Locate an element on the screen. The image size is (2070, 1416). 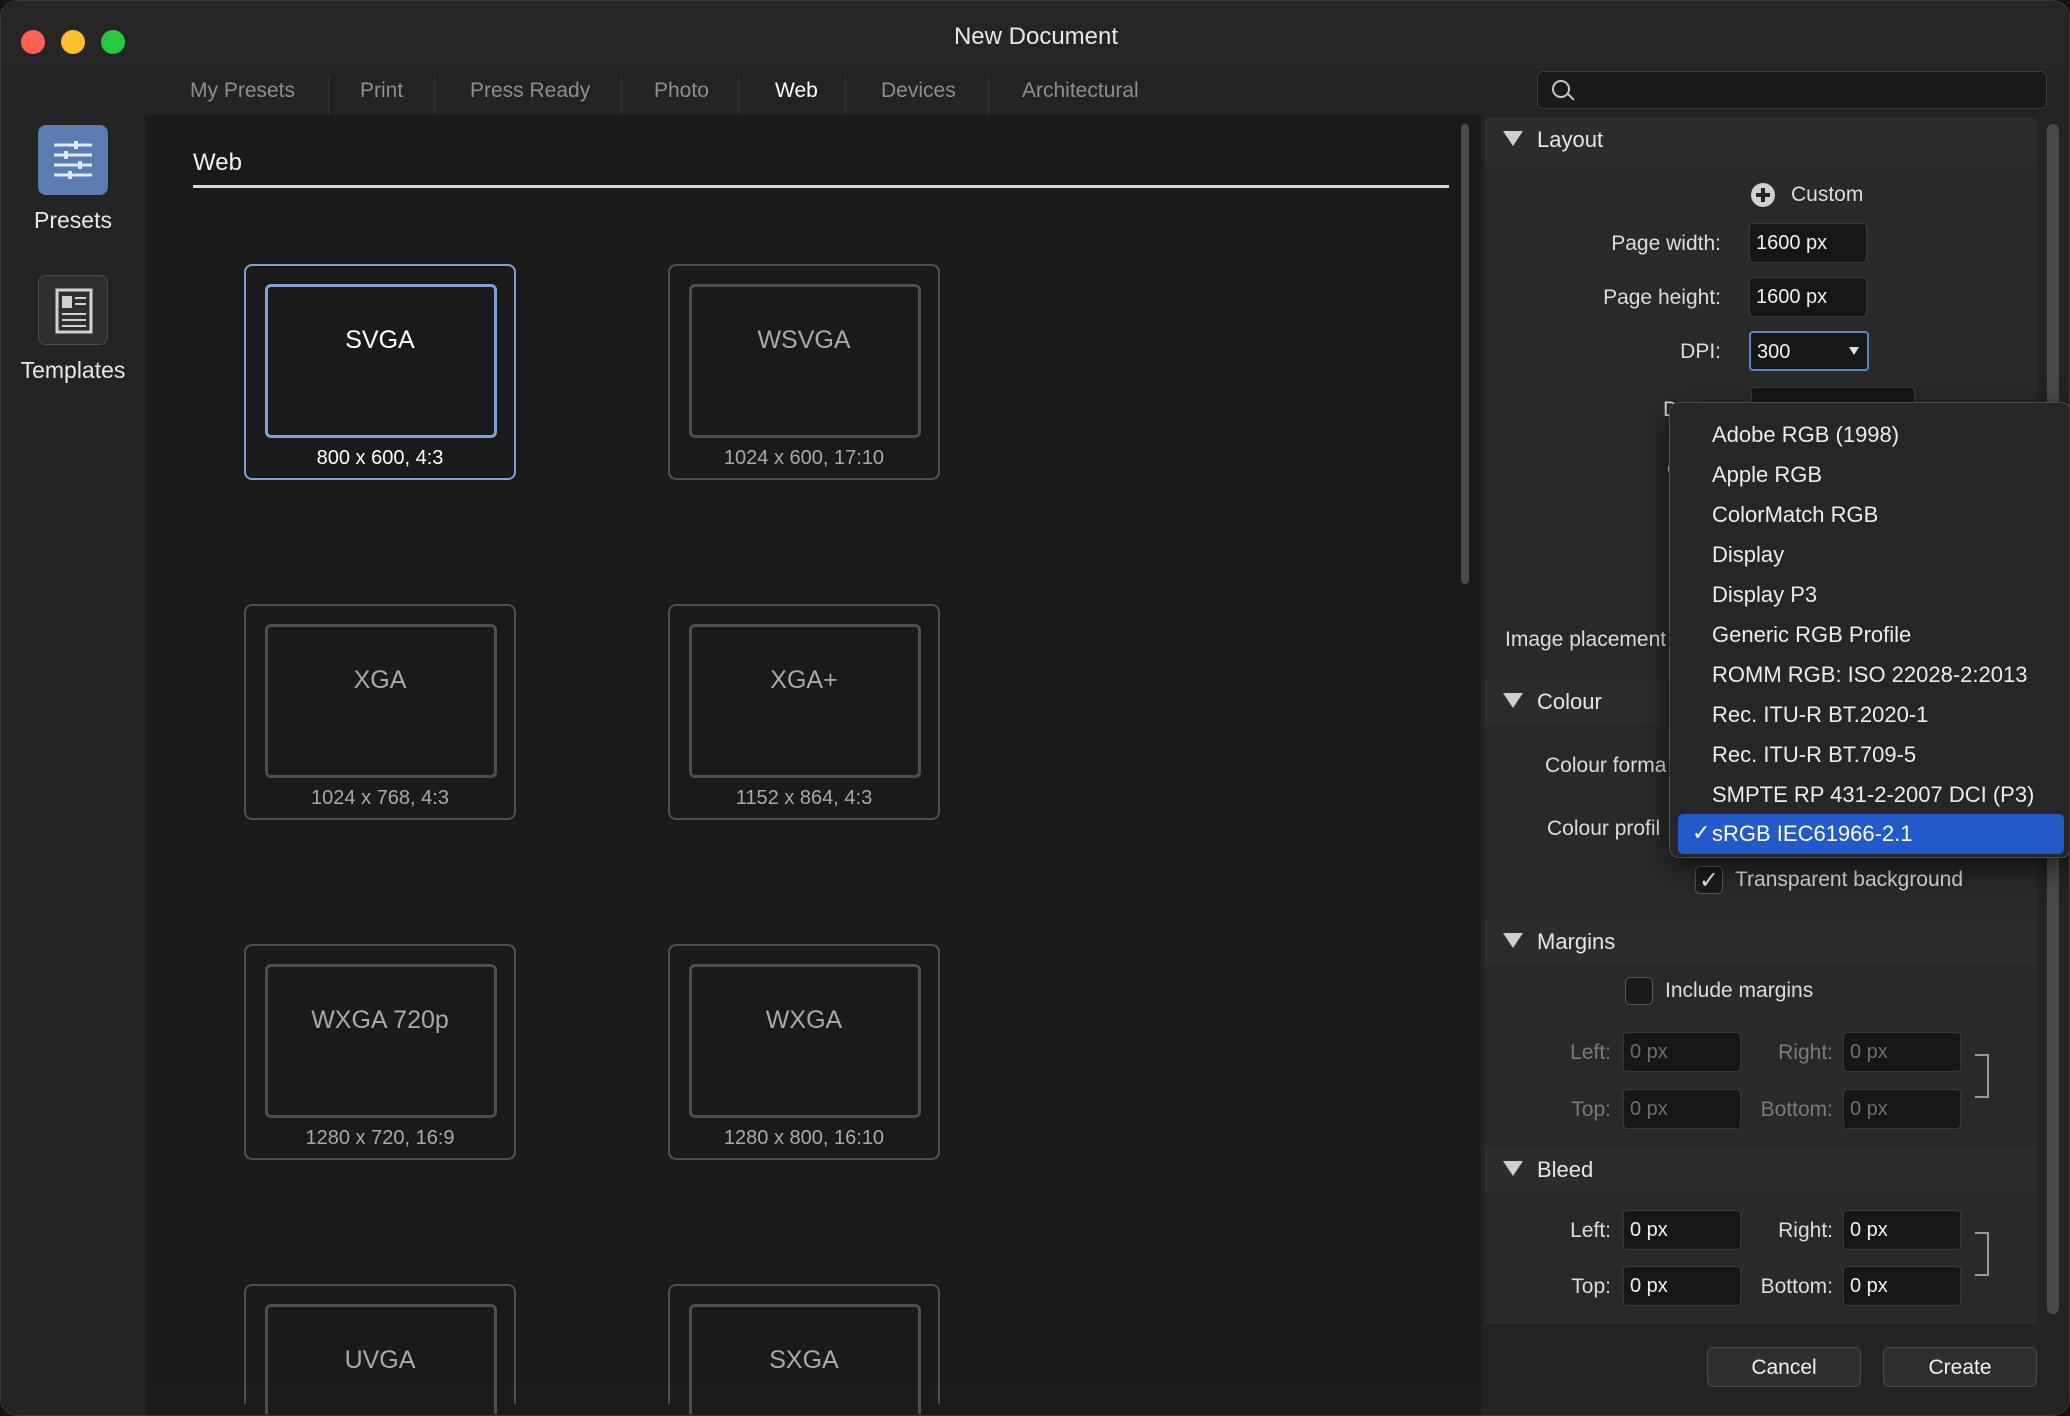
tab-print: Print is located at coordinates (381, 91).